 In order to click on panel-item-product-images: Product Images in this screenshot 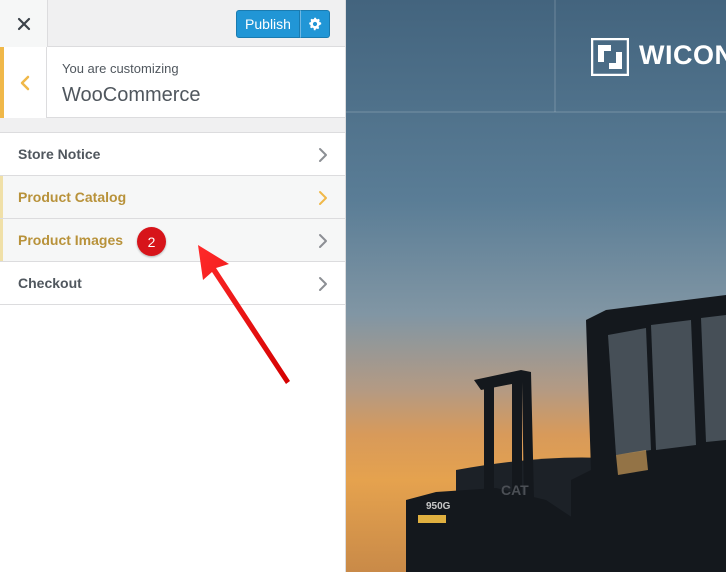, I will do `click(172, 240)`.